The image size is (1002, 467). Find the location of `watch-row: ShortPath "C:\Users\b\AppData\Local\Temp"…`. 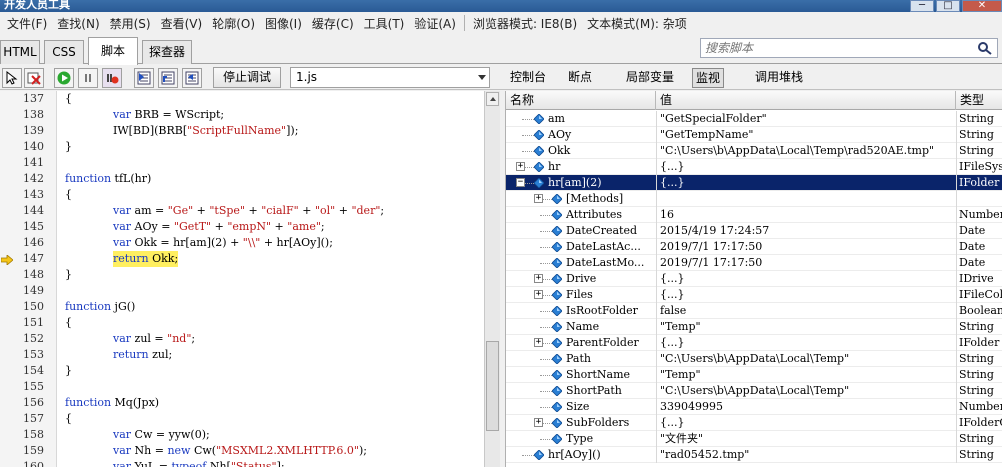

watch-row: ShortPath "C:\Users\b\AppData\Local\Temp"… is located at coordinates (754, 391).